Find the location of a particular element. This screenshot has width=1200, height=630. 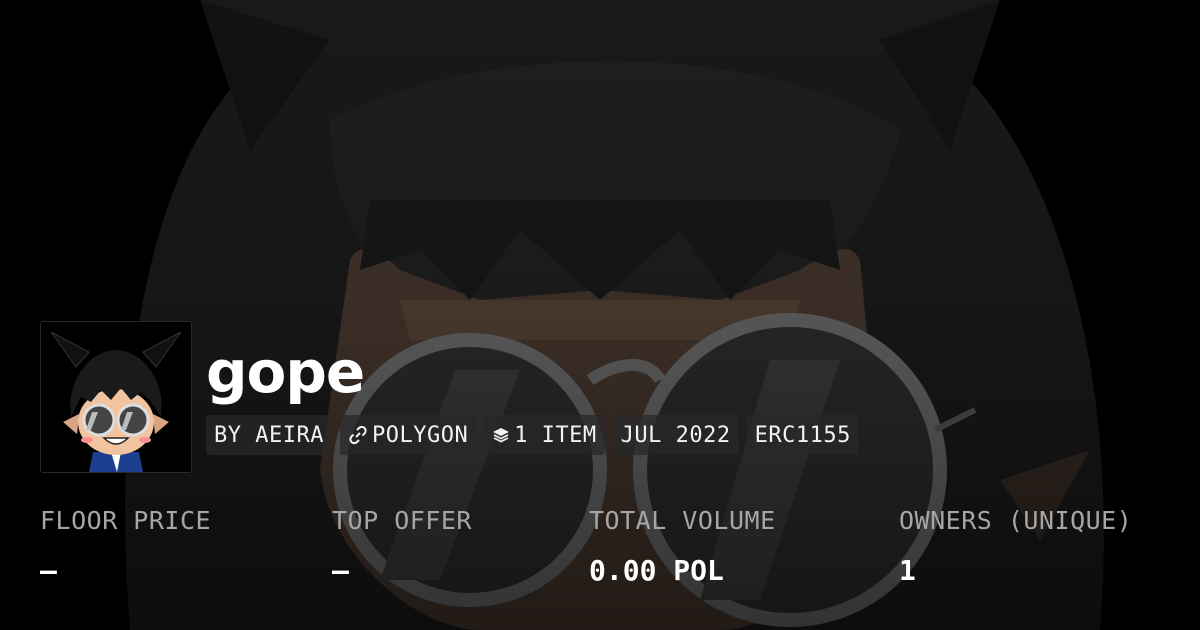

creator-label: BY AEIRA is located at coordinates (269, 435).